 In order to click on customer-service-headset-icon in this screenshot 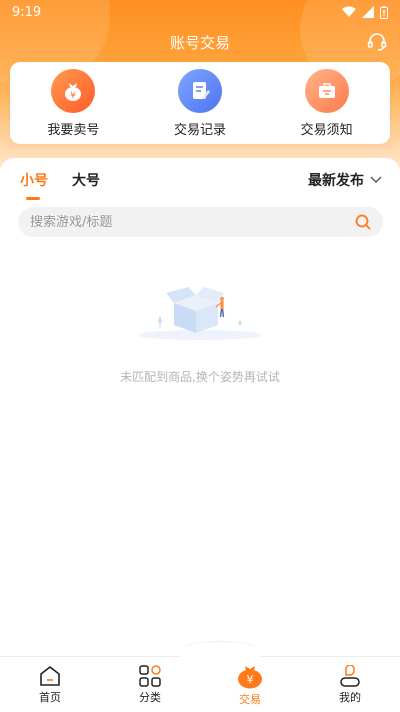, I will do `click(377, 42)`.